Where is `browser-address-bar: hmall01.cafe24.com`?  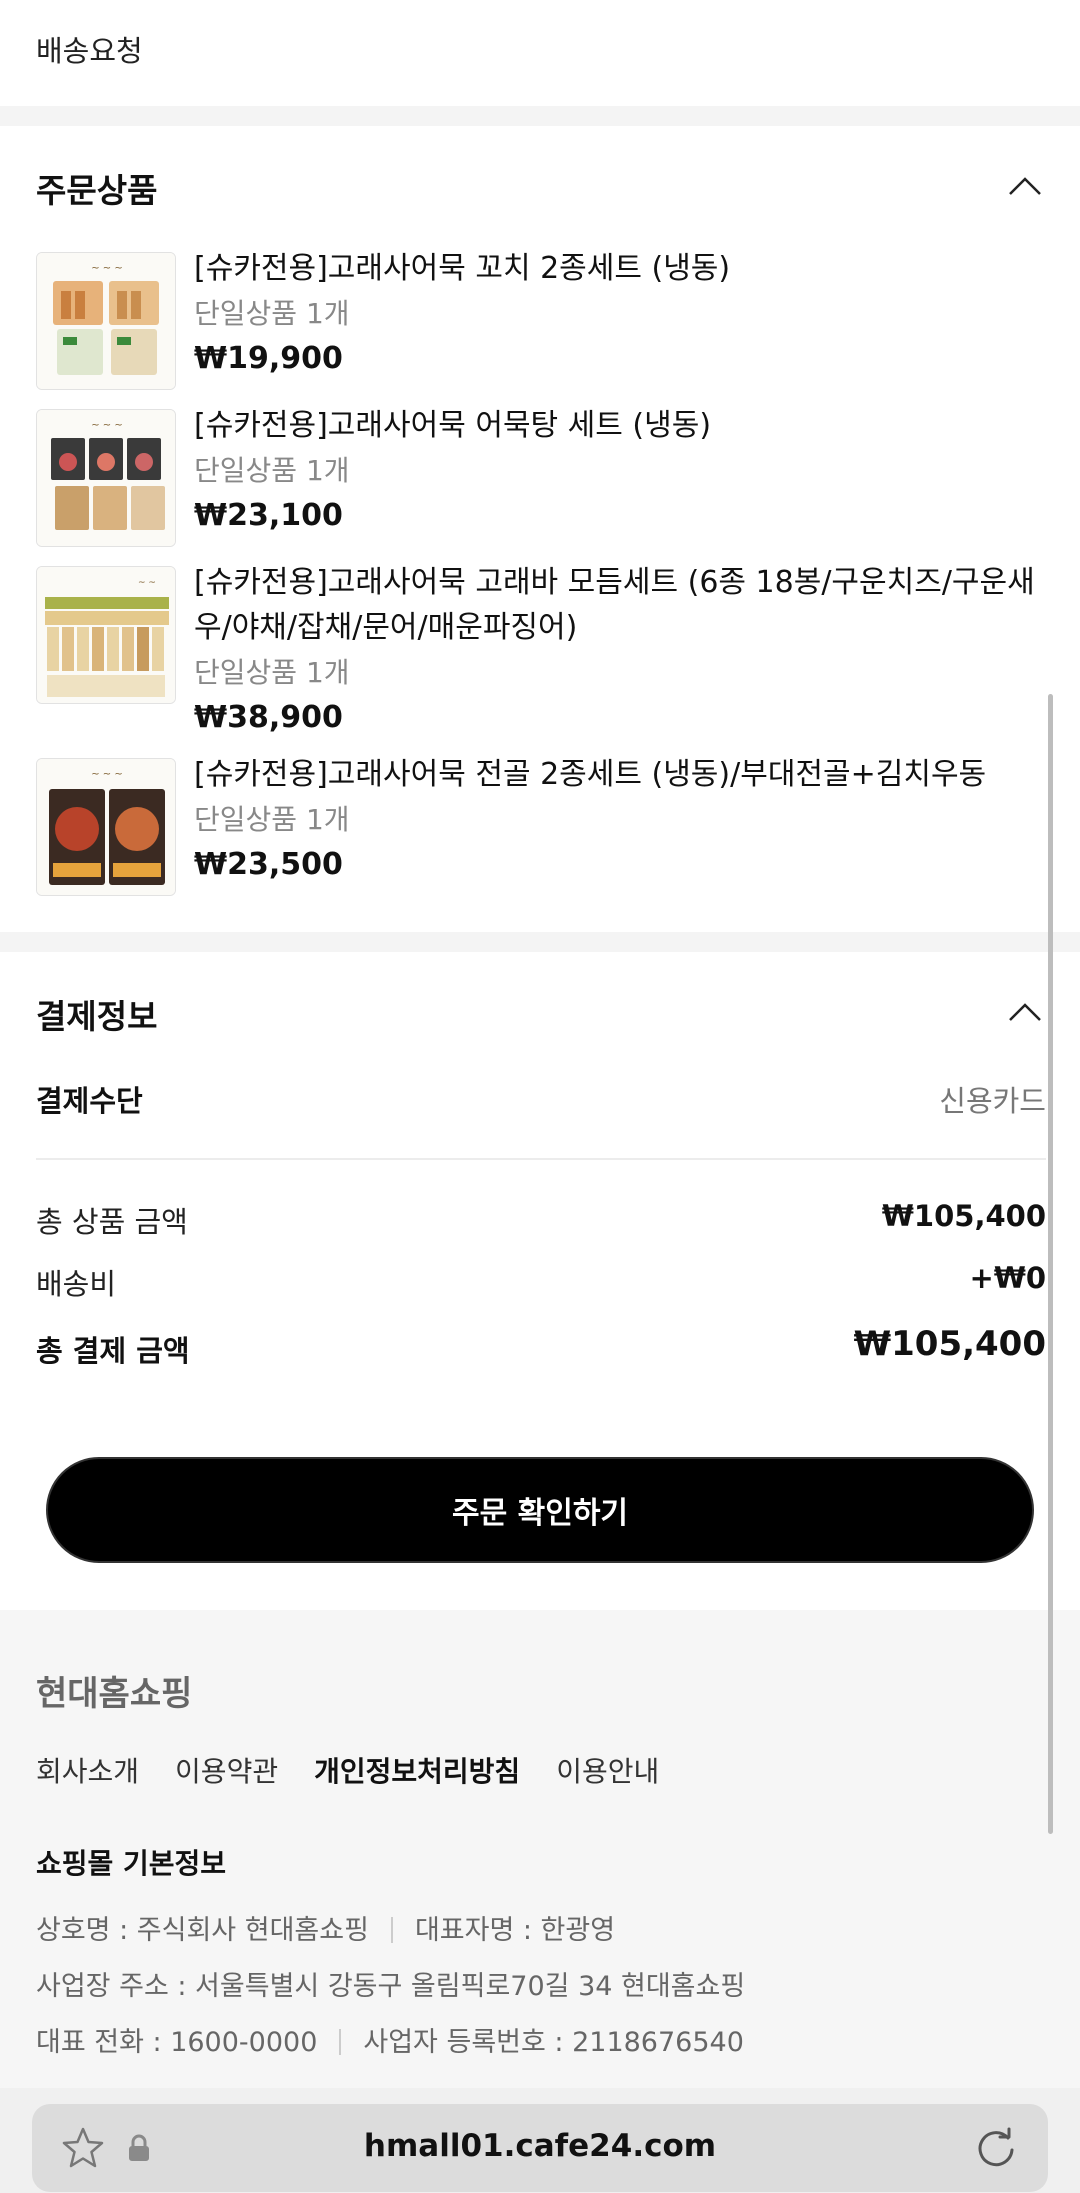 browser-address-bar: hmall01.cafe24.com is located at coordinates (540, 2140).